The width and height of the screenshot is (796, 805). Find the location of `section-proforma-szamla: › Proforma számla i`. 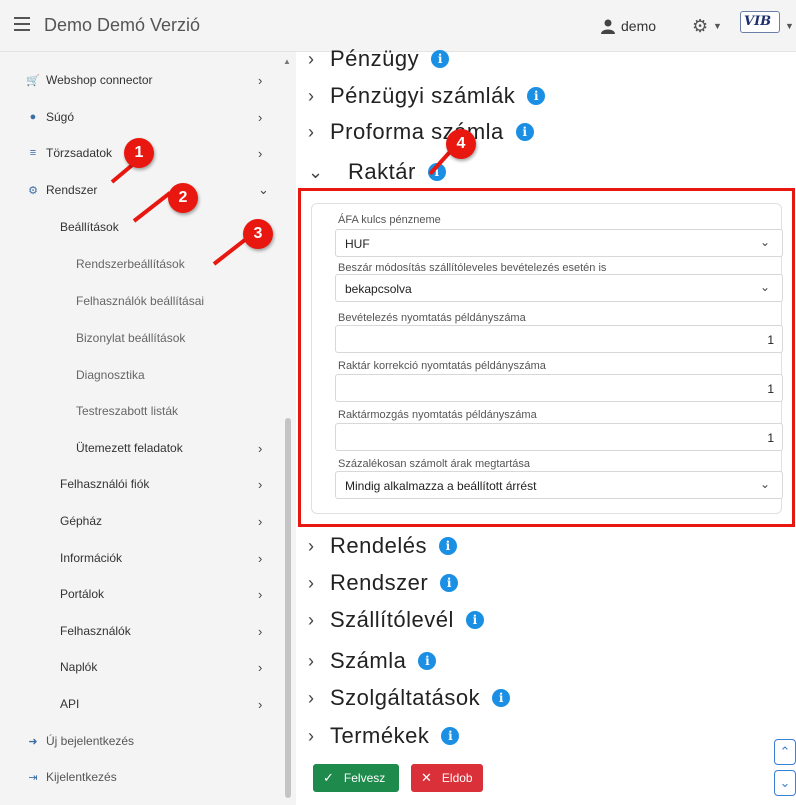

section-proforma-szamla: › Proforma számla i is located at coordinates (421, 132).